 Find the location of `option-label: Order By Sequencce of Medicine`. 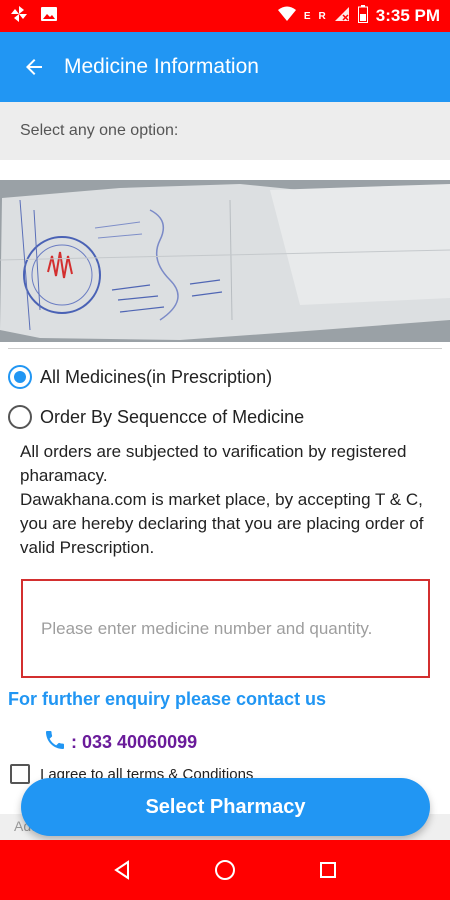

option-label: Order By Sequencce of Medicine is located at coordinates (172, 416).